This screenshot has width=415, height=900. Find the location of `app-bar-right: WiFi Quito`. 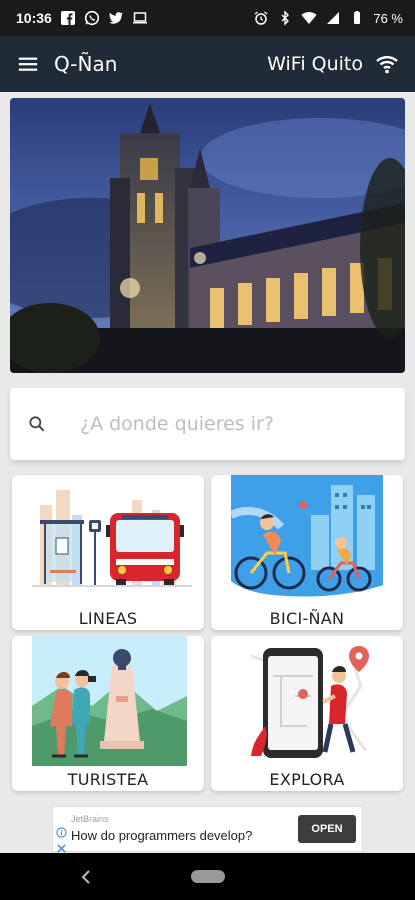

app-bar-right: WiFi Quito is located at coordinates (333, 64).